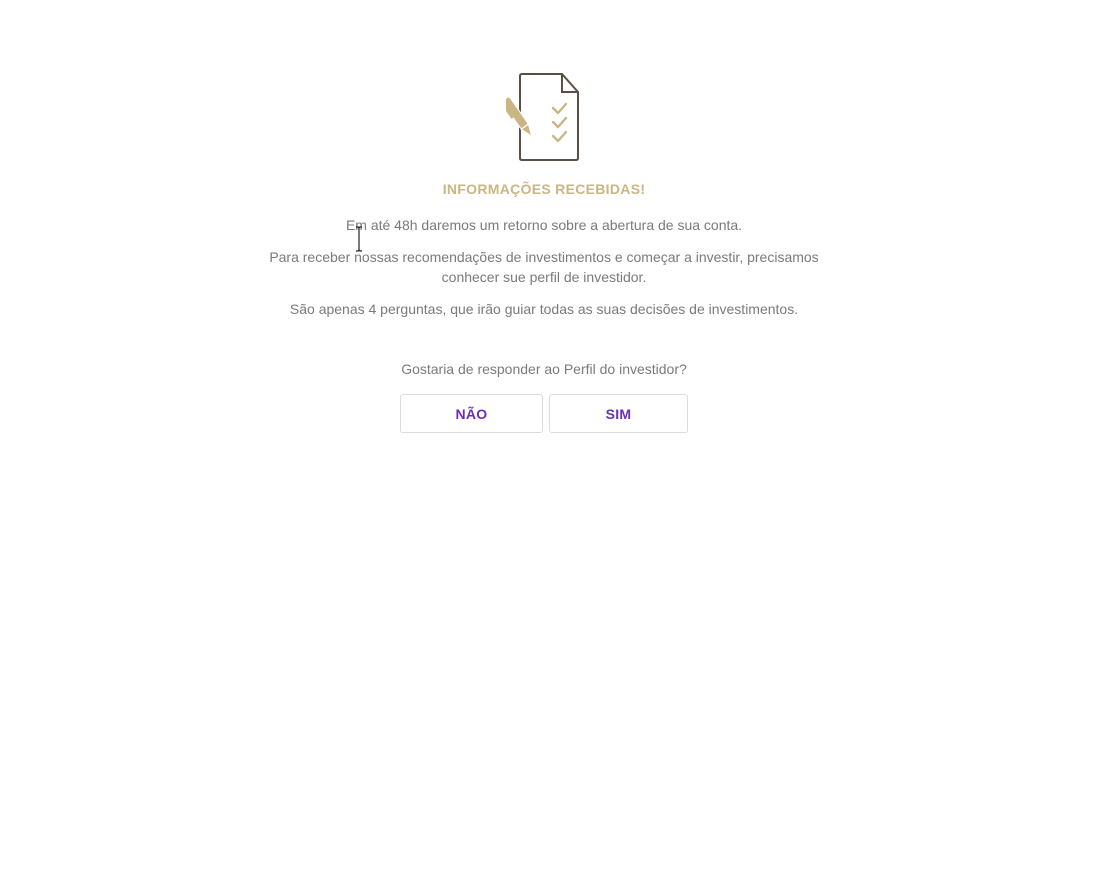 This screenshot has width=1120, height=892. What do you see at coordinates (544, 189) in the screenshot?
I see `confirmation-title: INFORMAÇÕES RECEBIDAS!` at bounding box center [544, 189].